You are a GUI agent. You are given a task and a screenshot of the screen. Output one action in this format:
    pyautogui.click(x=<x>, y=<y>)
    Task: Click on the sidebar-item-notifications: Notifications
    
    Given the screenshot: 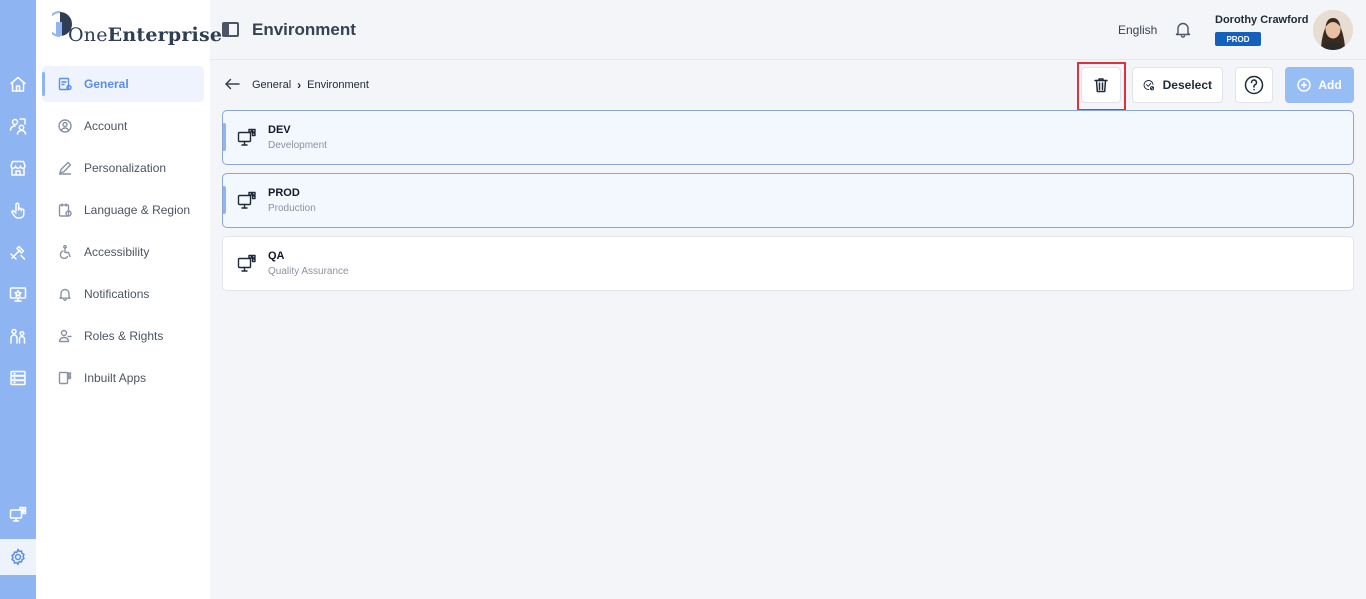 What is the action you would take?
    pyautogui.click(x=123, y=294)
    